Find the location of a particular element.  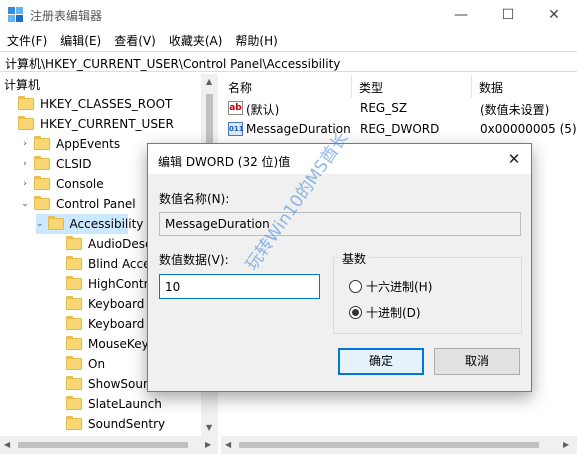

tree-item-label: AppEvents is located at coordinates (88, 144).